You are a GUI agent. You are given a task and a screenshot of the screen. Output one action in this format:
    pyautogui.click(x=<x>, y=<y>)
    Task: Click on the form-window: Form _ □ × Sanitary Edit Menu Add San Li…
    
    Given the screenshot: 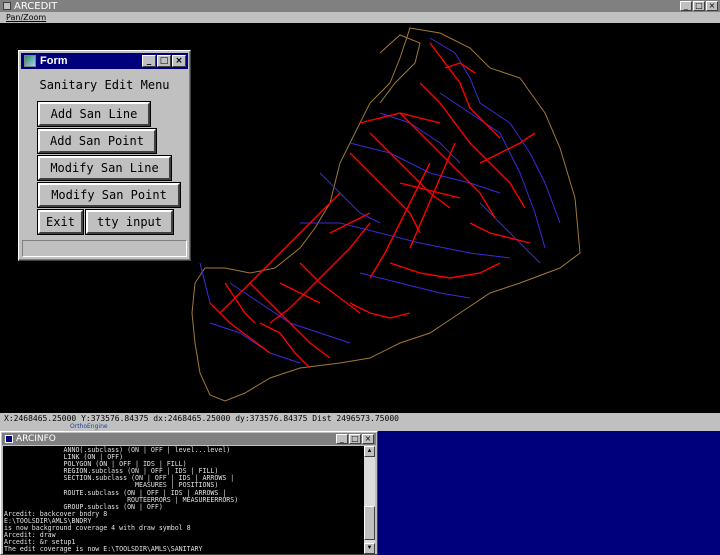 What is the action you would take?
    pyautogui.click(x=104, y=155)
    